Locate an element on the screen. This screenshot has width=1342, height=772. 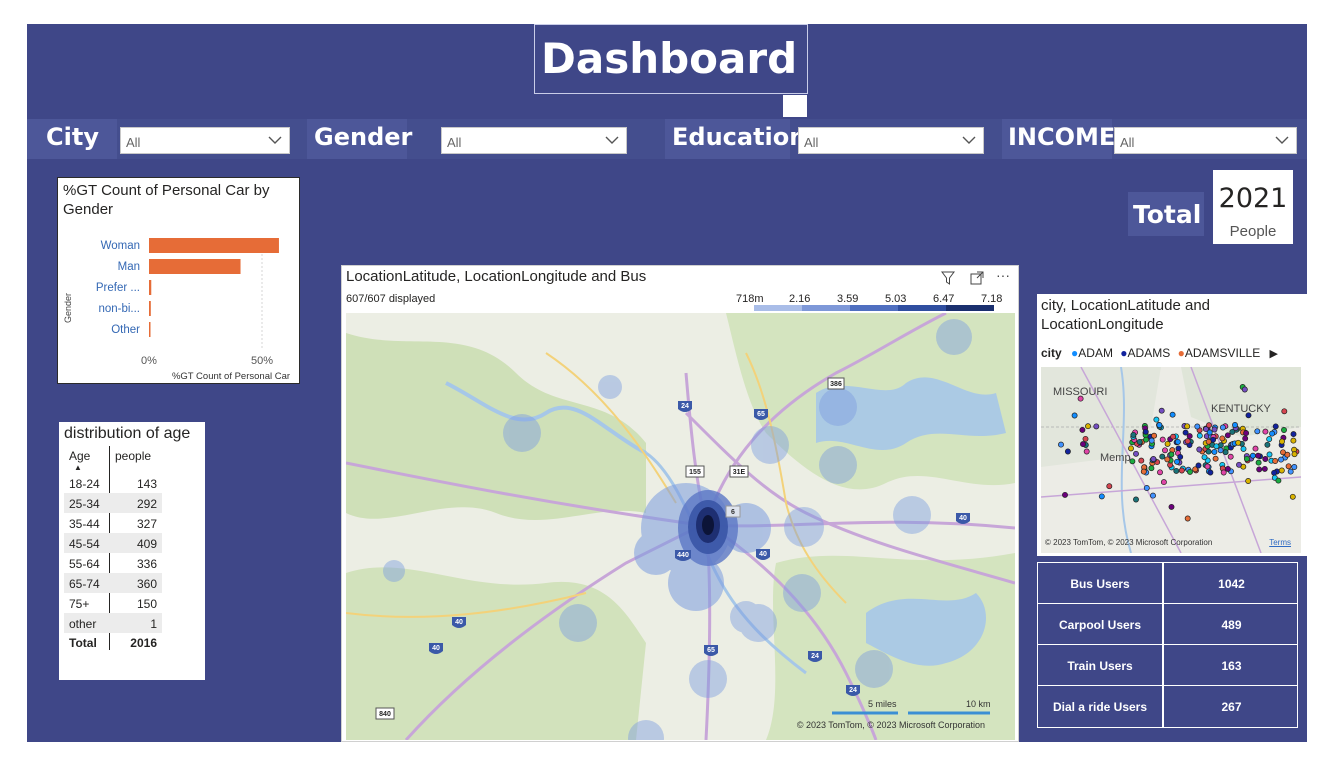
gender-dropdown: All is located at coordinates (534, 140).